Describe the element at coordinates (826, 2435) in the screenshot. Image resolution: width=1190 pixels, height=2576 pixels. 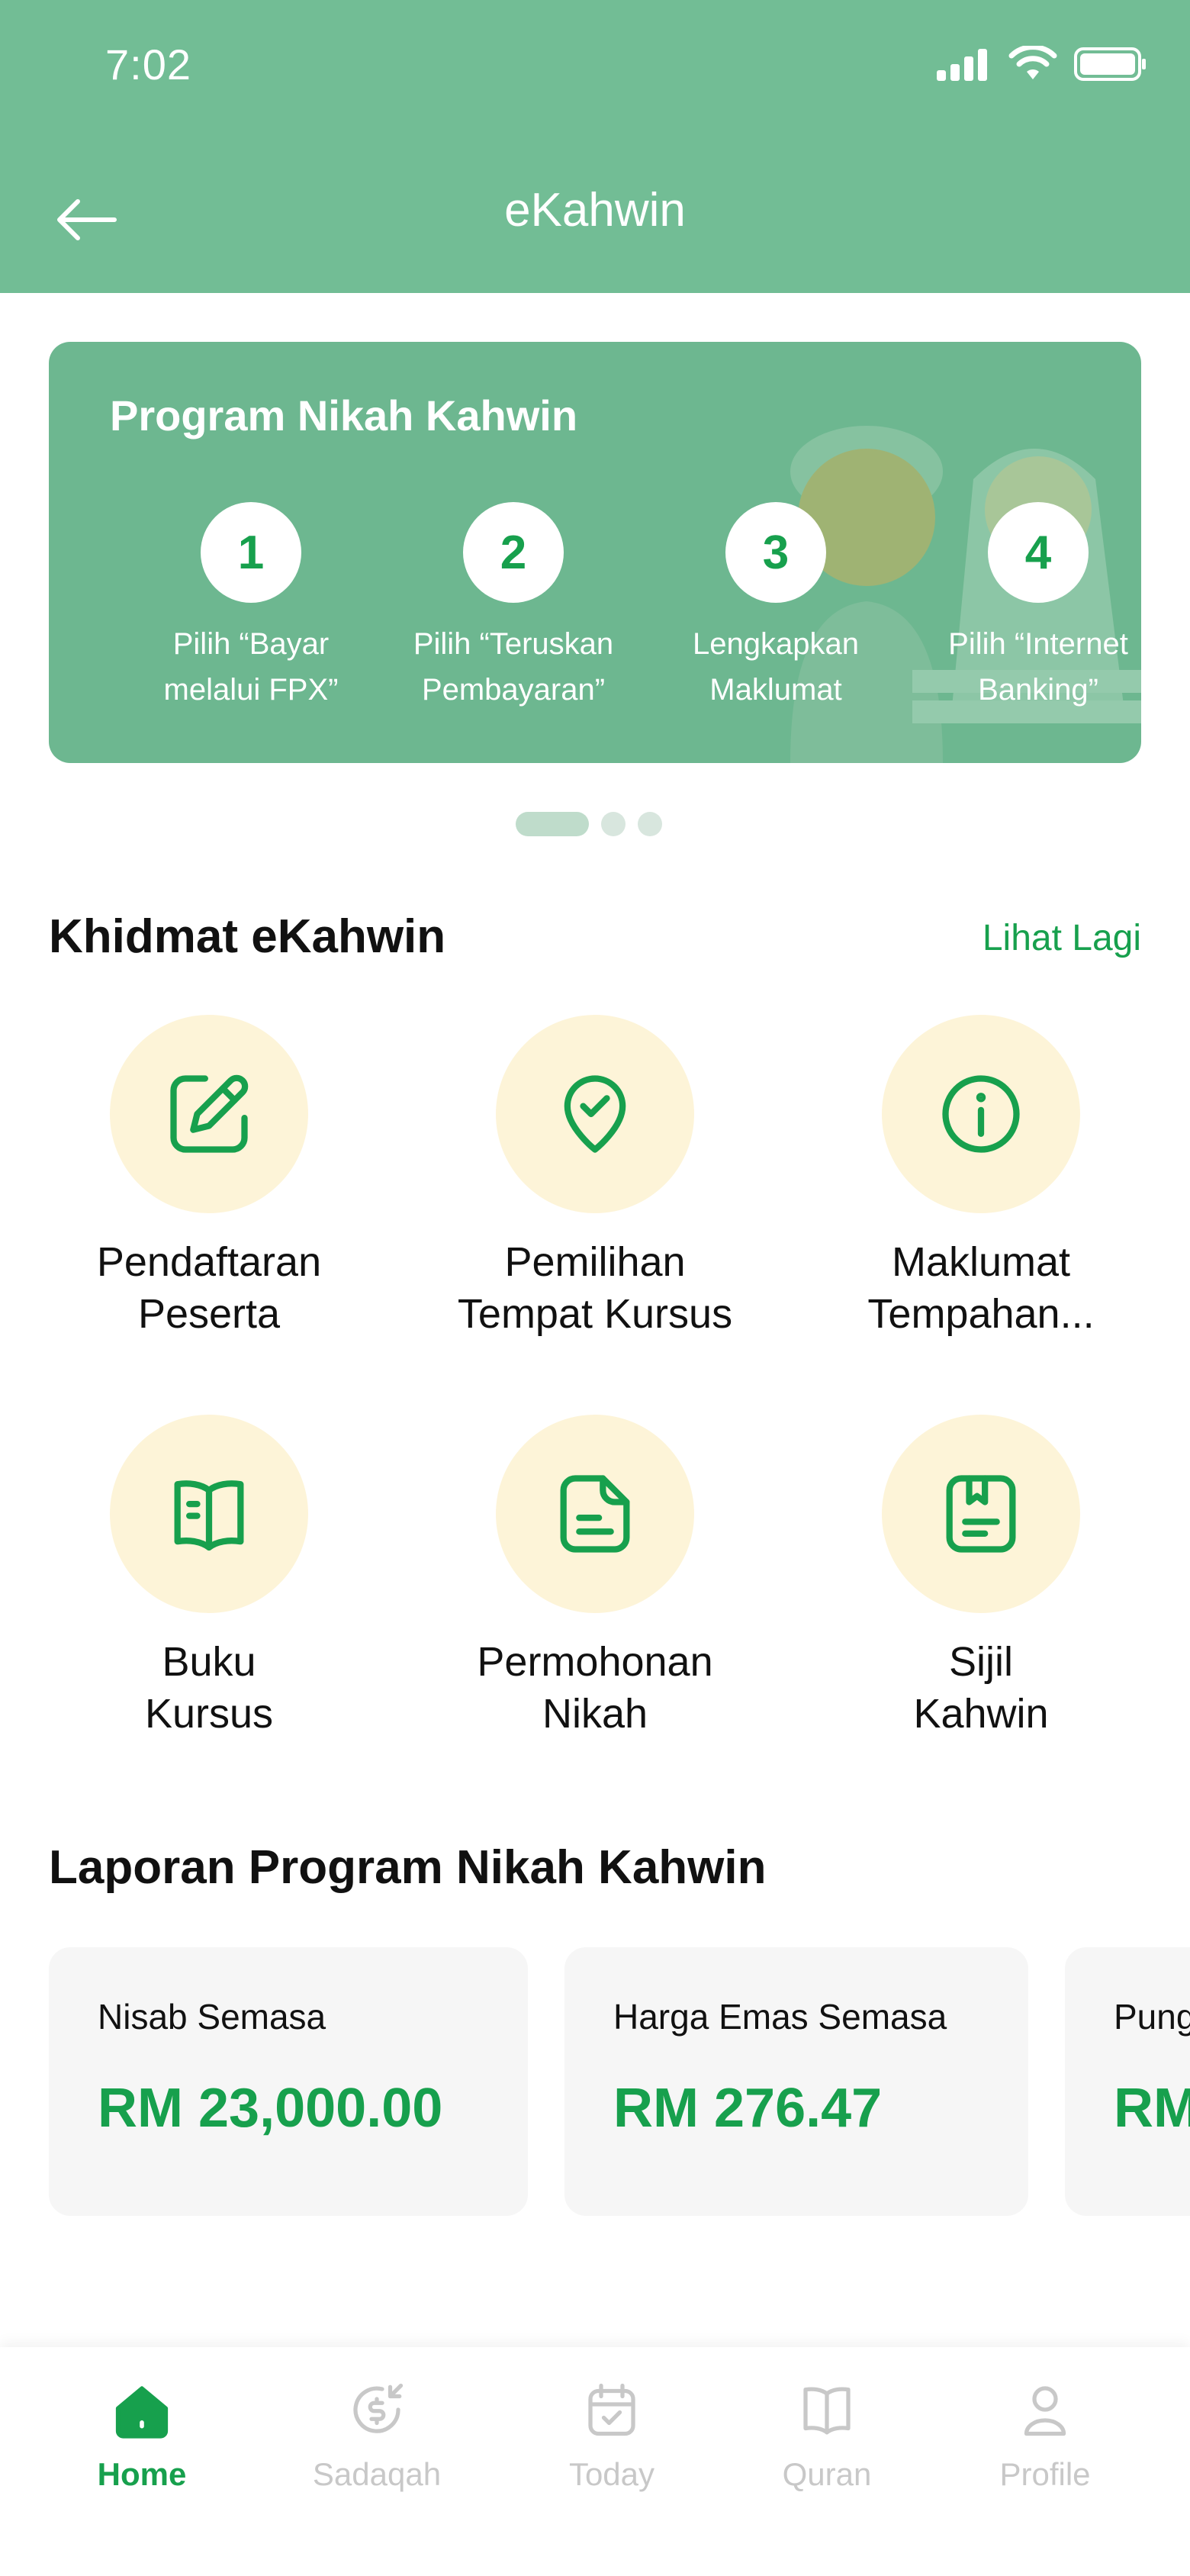
I see `nav-quran: Quran` at that location.